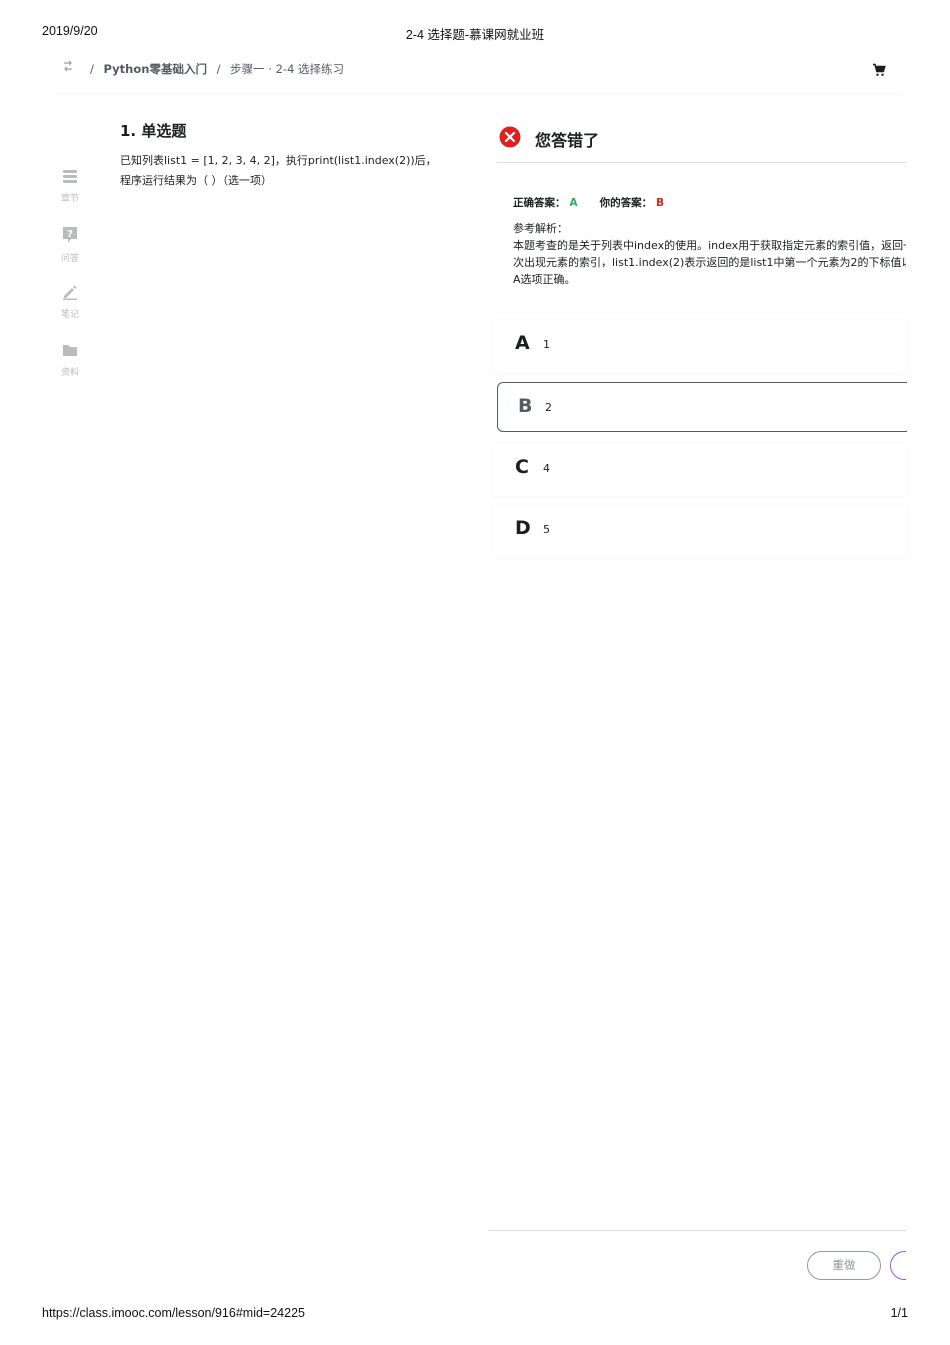 Image resolution: width=950 pixels, height=1345 pixels. I want to click on option-value: 2, so click(548, 407).